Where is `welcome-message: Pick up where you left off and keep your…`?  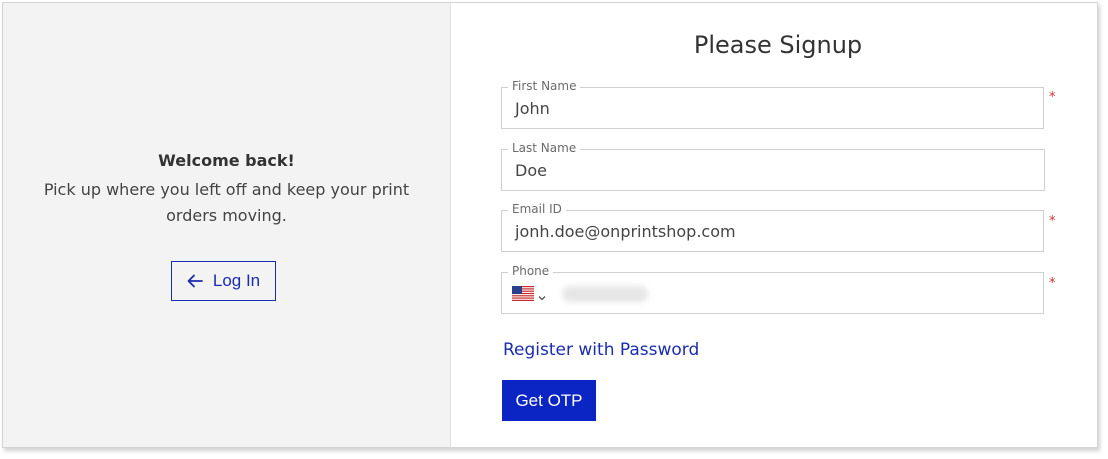
welcome-message: Pick up where you left off and keep your… is located at coordinates (226, 202).